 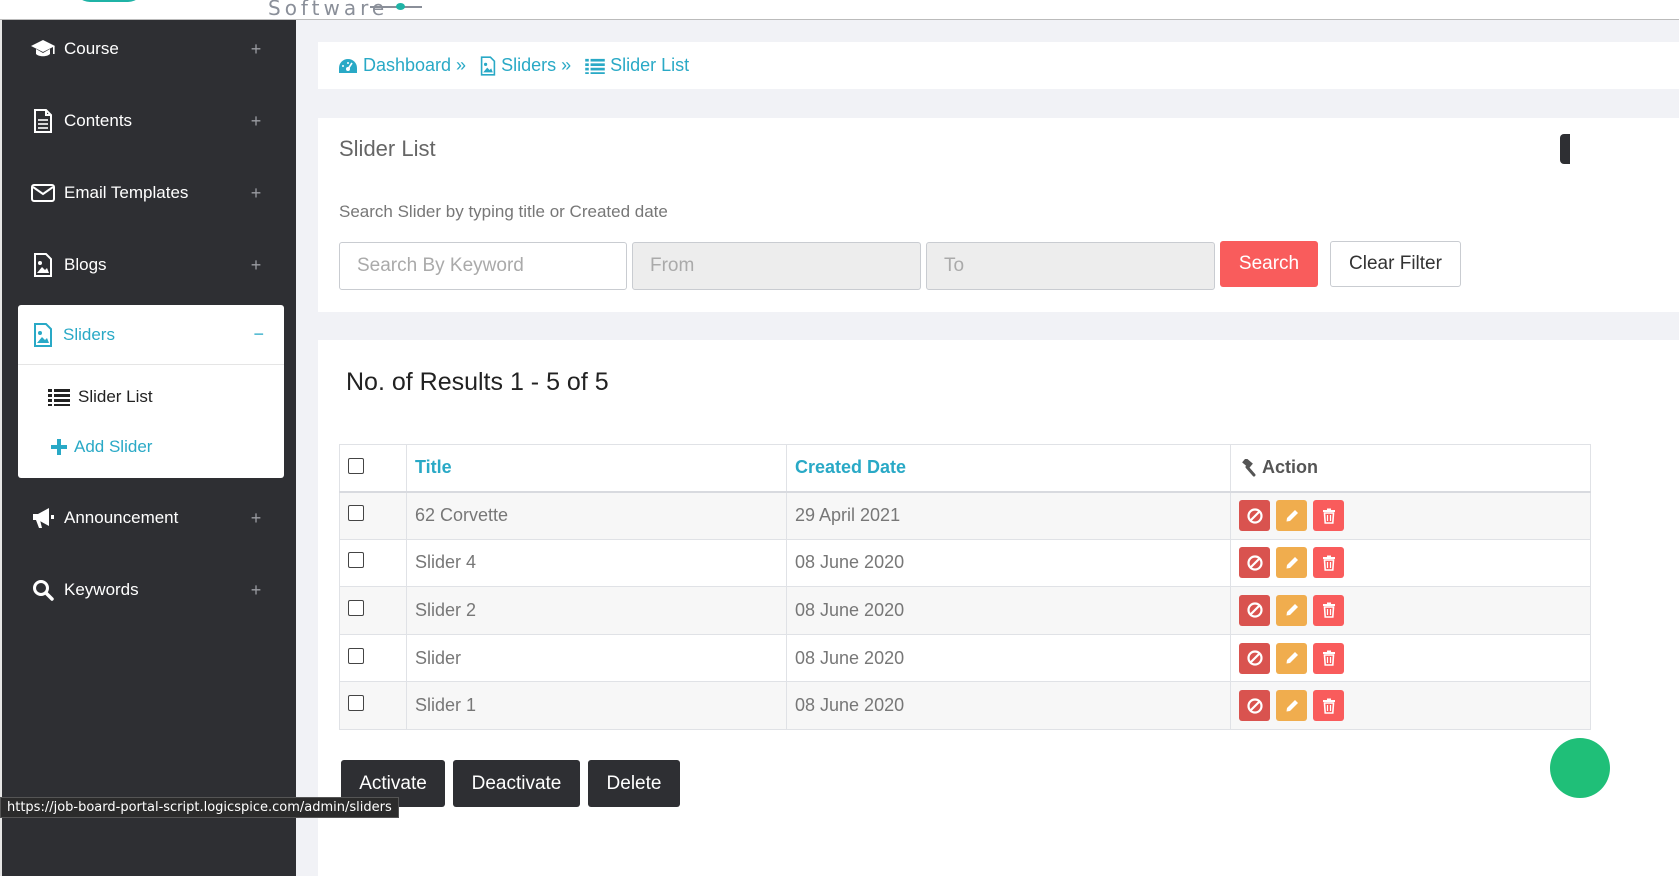 What do you see at coordinates (43, 590) in the screenshot?
I see `search-icon` at bounding box center [43, 590].